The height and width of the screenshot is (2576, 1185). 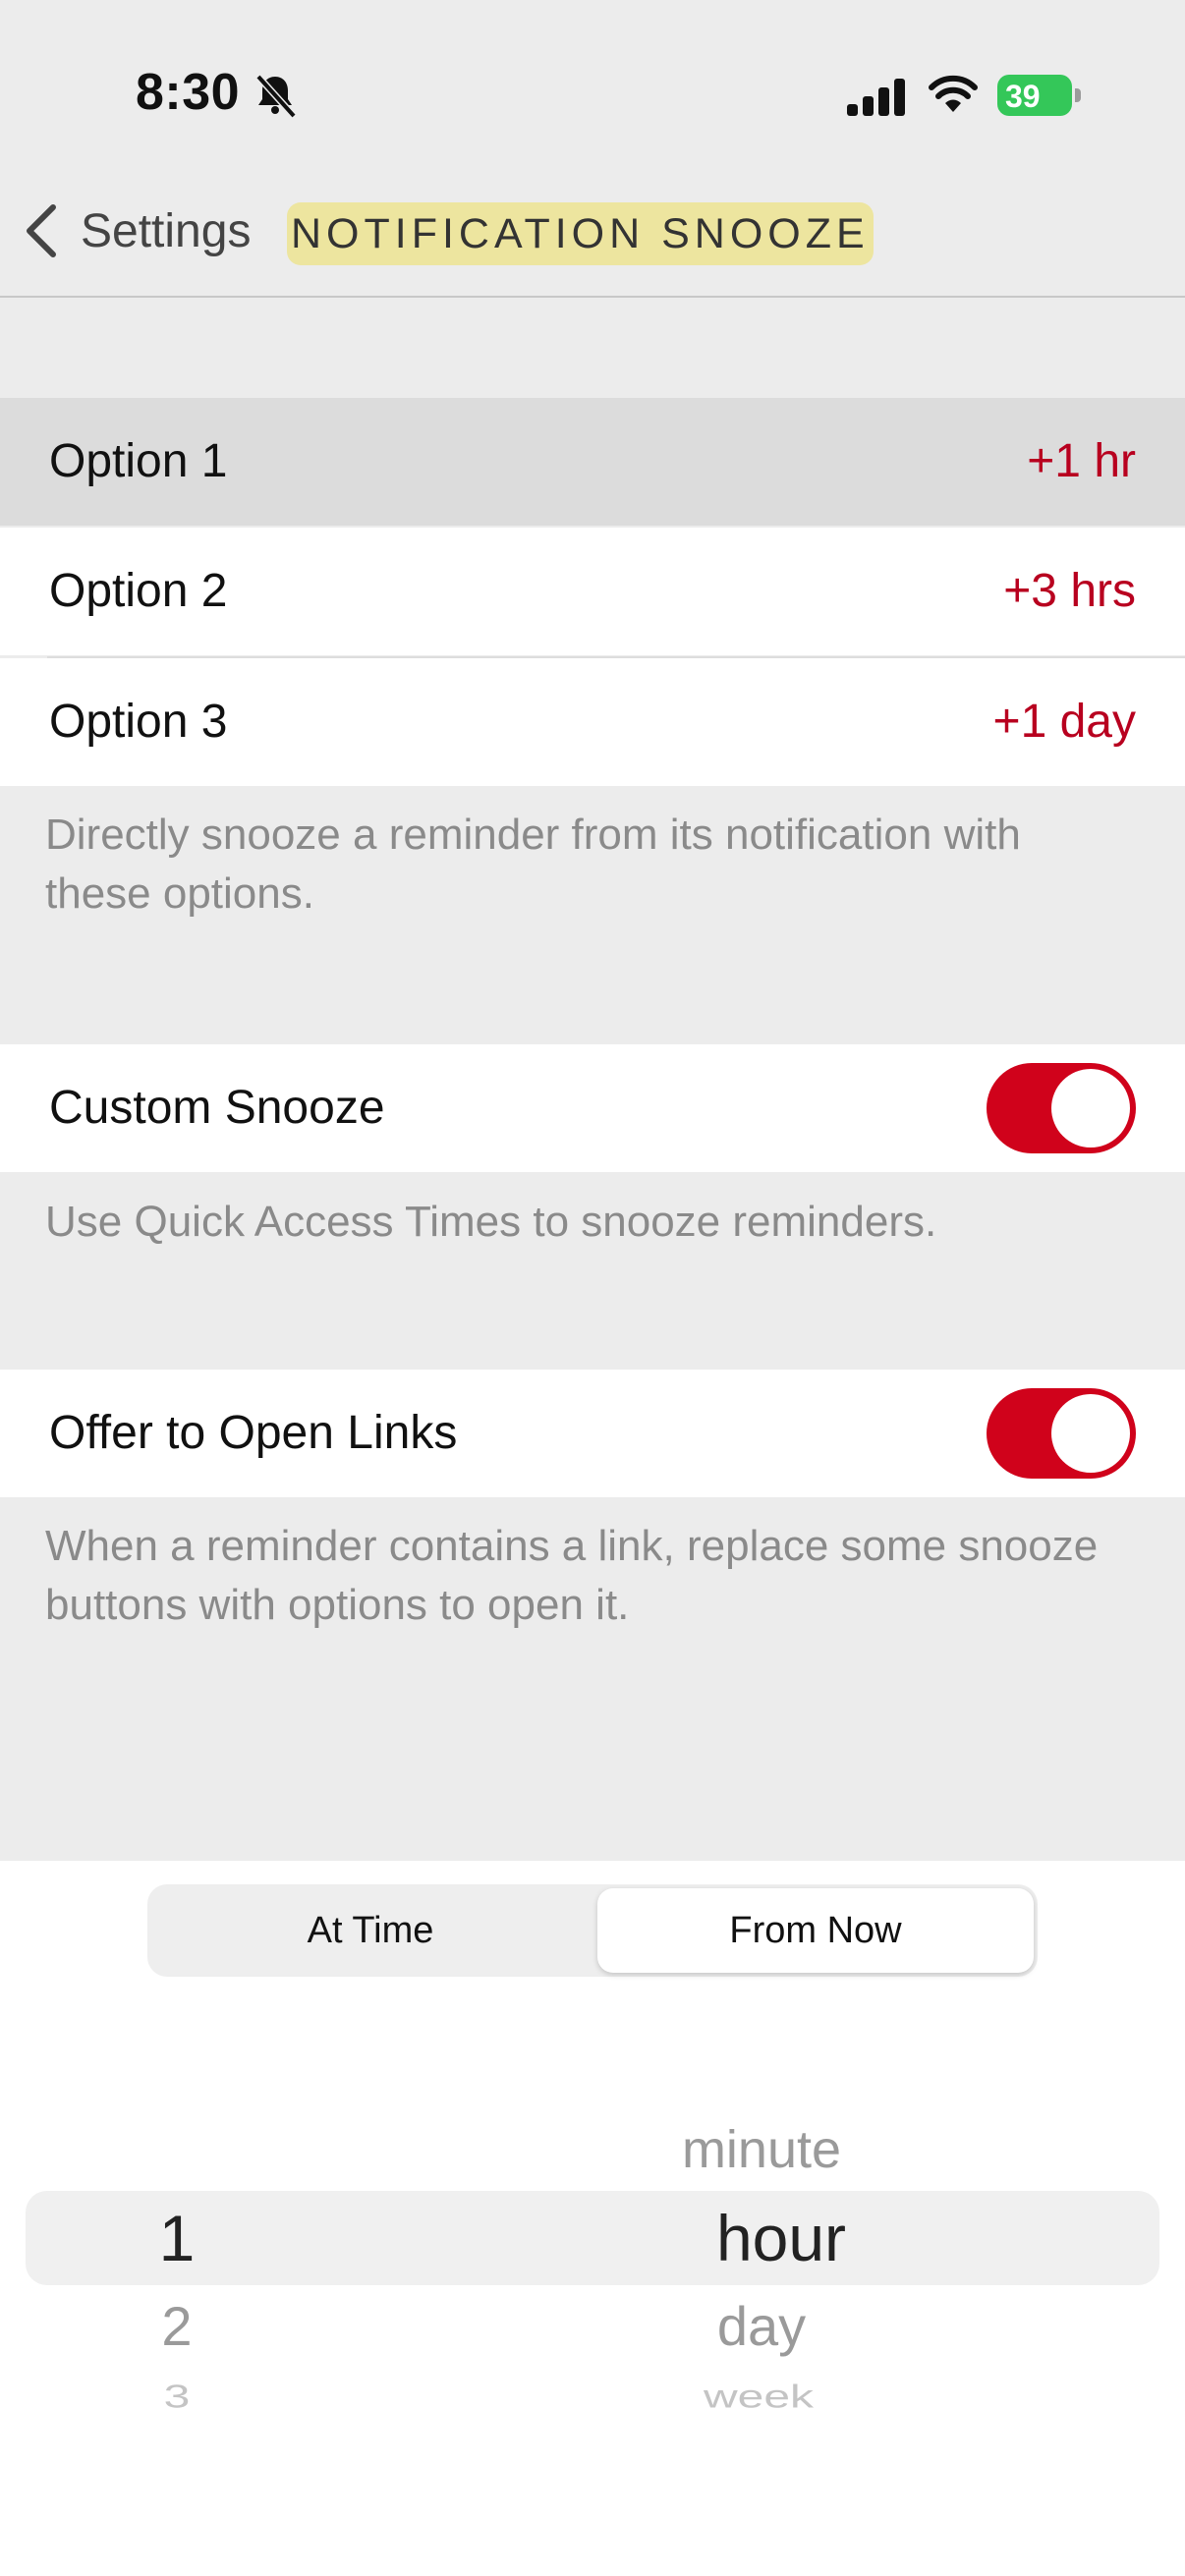 I want to click on custom-snooze-label: Custom Snooze, so click(x=217, y=1108).